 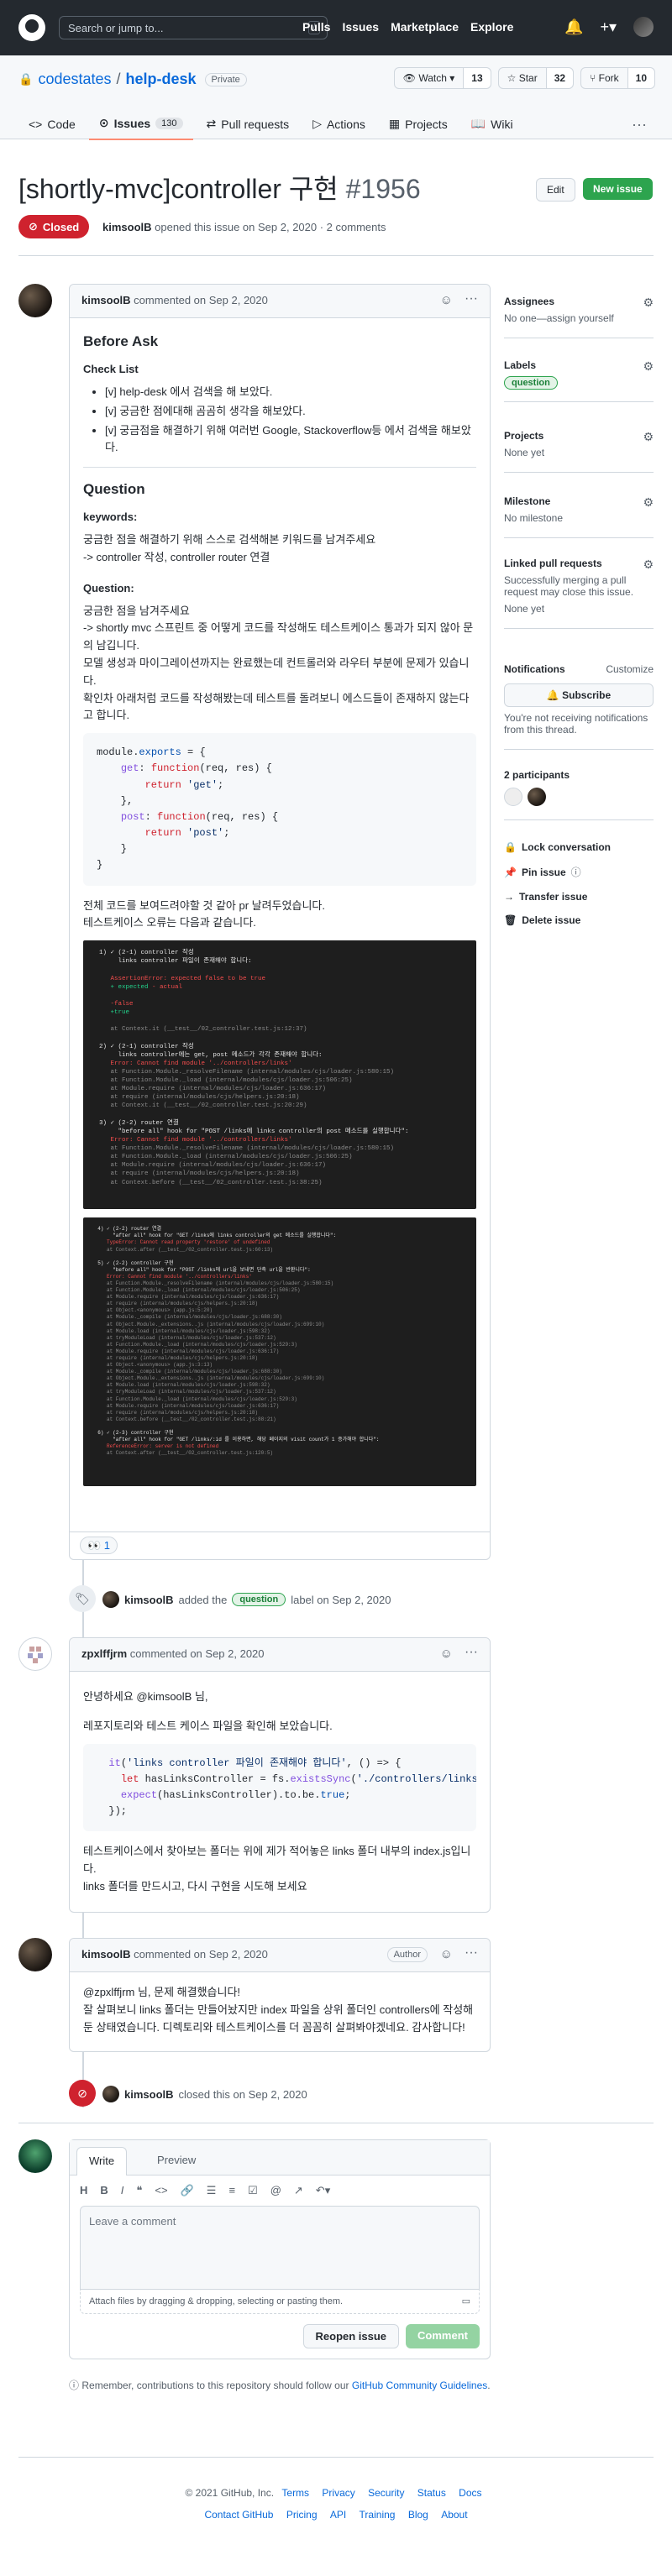 I want to click on watch-button: 👁 Watch ▾ 13, so click(x=442, y=78).